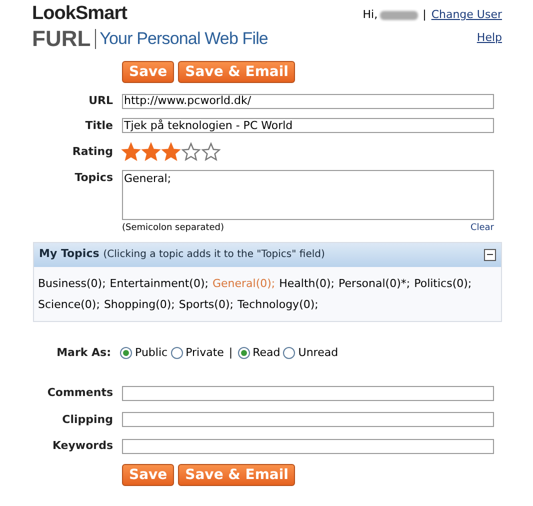  I want to click on radio-label: Read, so click(266, 352).